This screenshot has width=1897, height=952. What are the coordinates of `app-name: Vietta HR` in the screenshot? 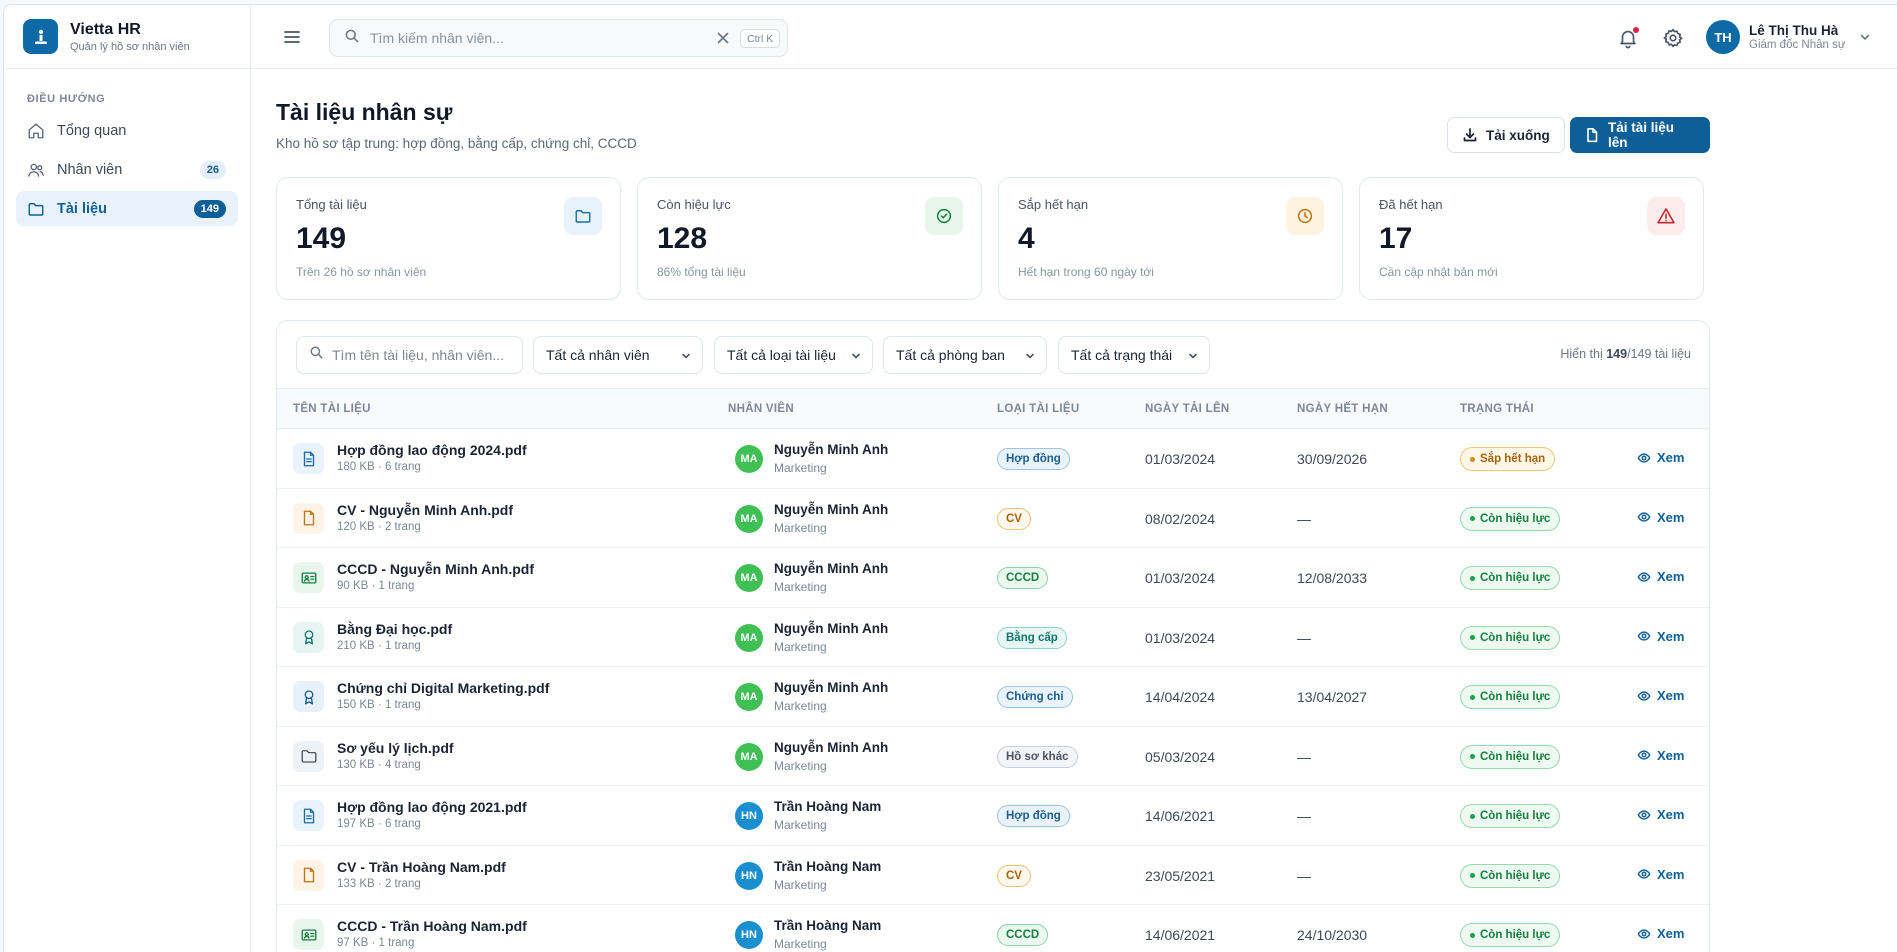 It's located at (105, 29).